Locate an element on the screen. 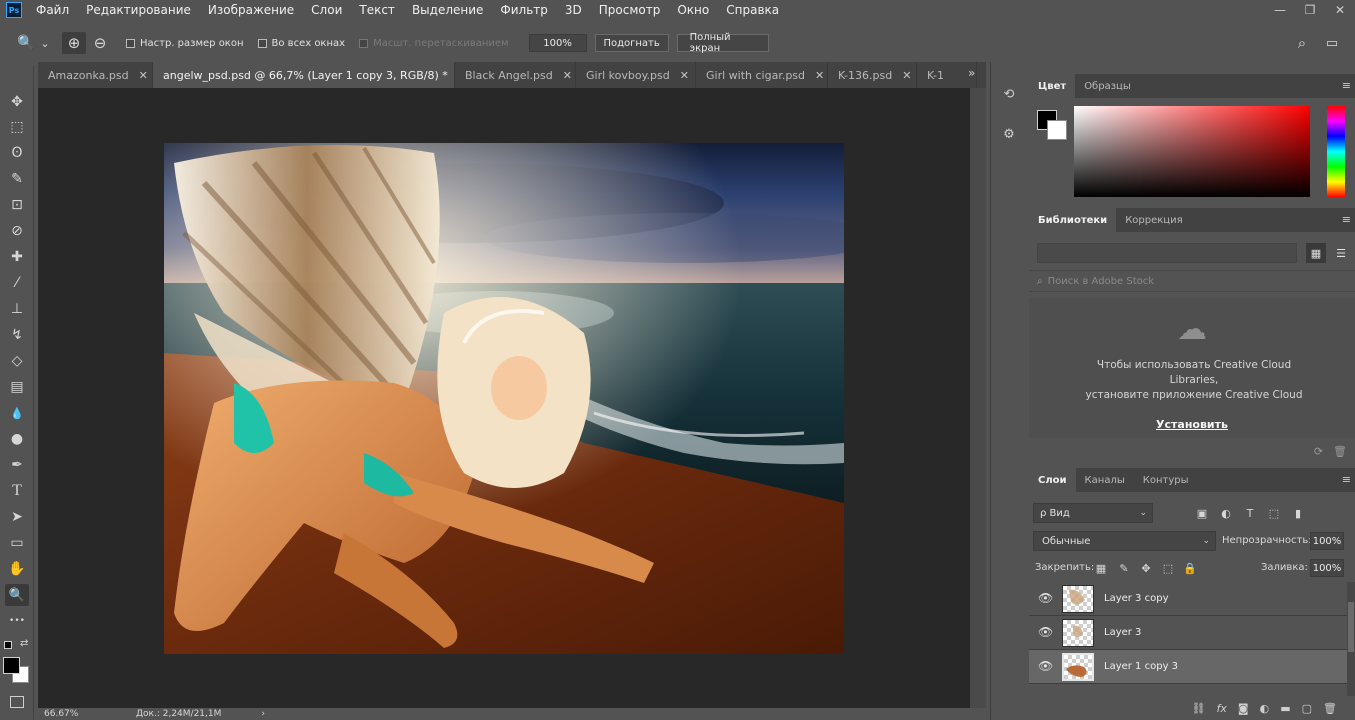 The width and height of the screenshot is (1355, 720). panel-menu-icon: ≡ is located at coordinates (1346, 219).